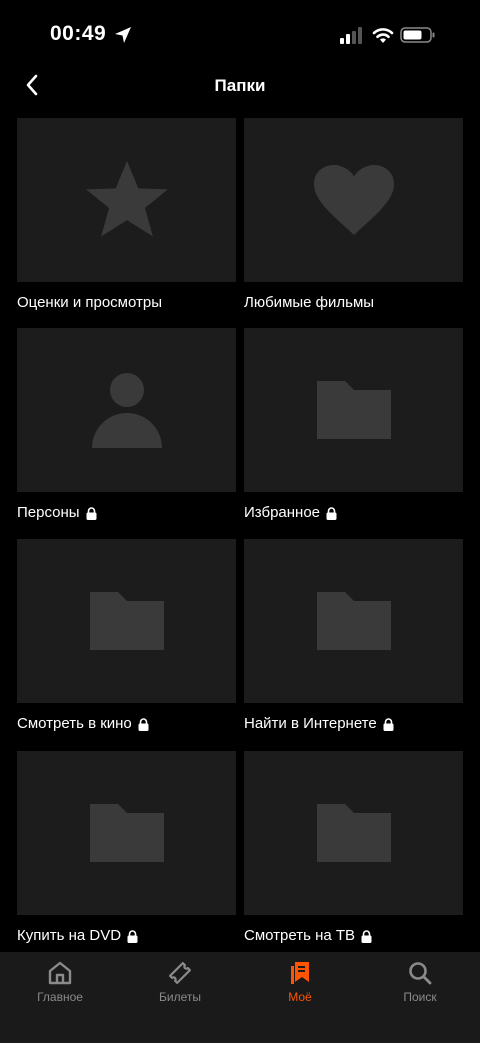  I want to click on folder-favorite-films: Любимые фильмы, so click(353, 215).